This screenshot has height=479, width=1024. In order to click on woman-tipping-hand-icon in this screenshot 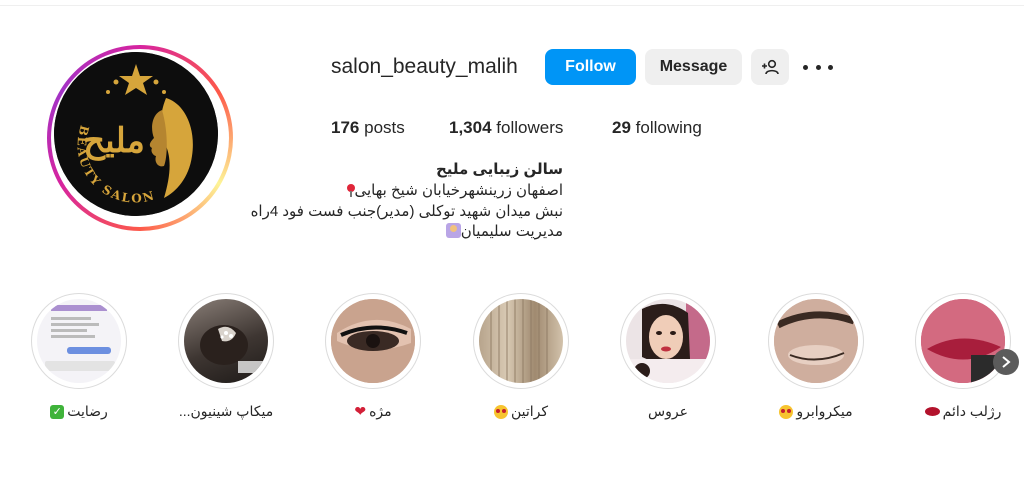, I will do `click(453, 230)`.